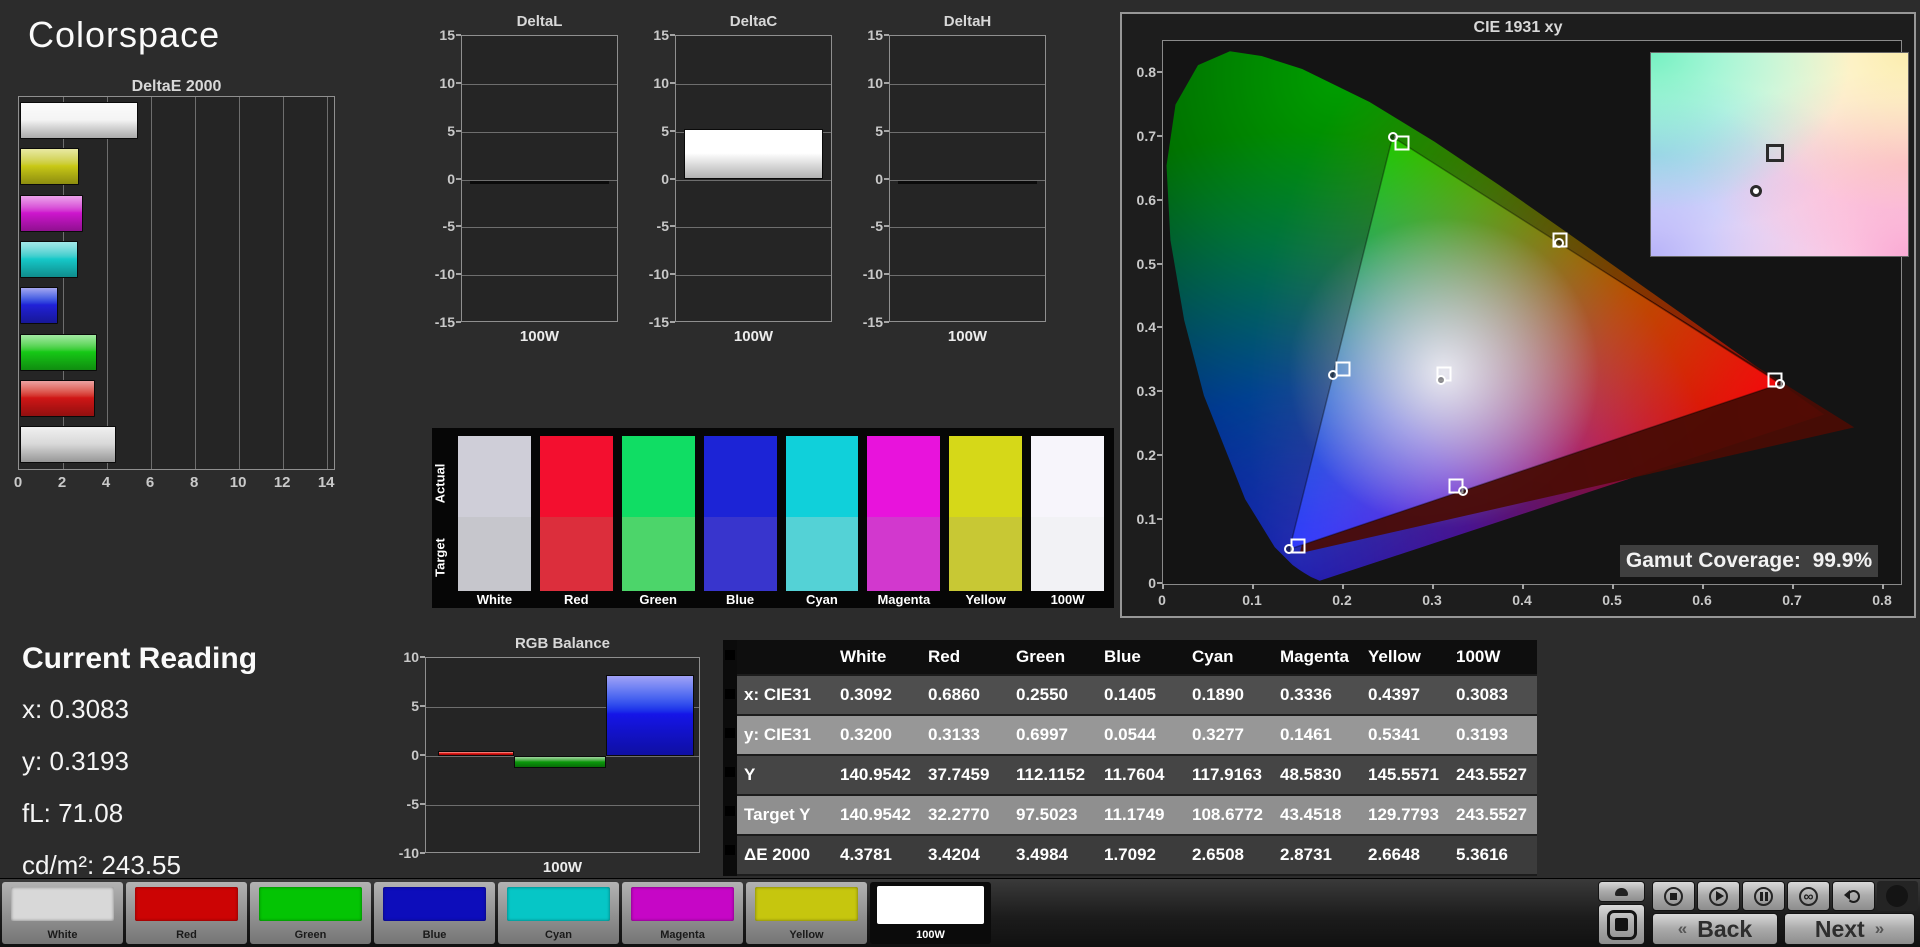 This screenshot has height=947, width=1920. What do you see at coordinates (1853, 896) in the screenshot?
I see `refresh-button` at bounding box center [1853, 896].